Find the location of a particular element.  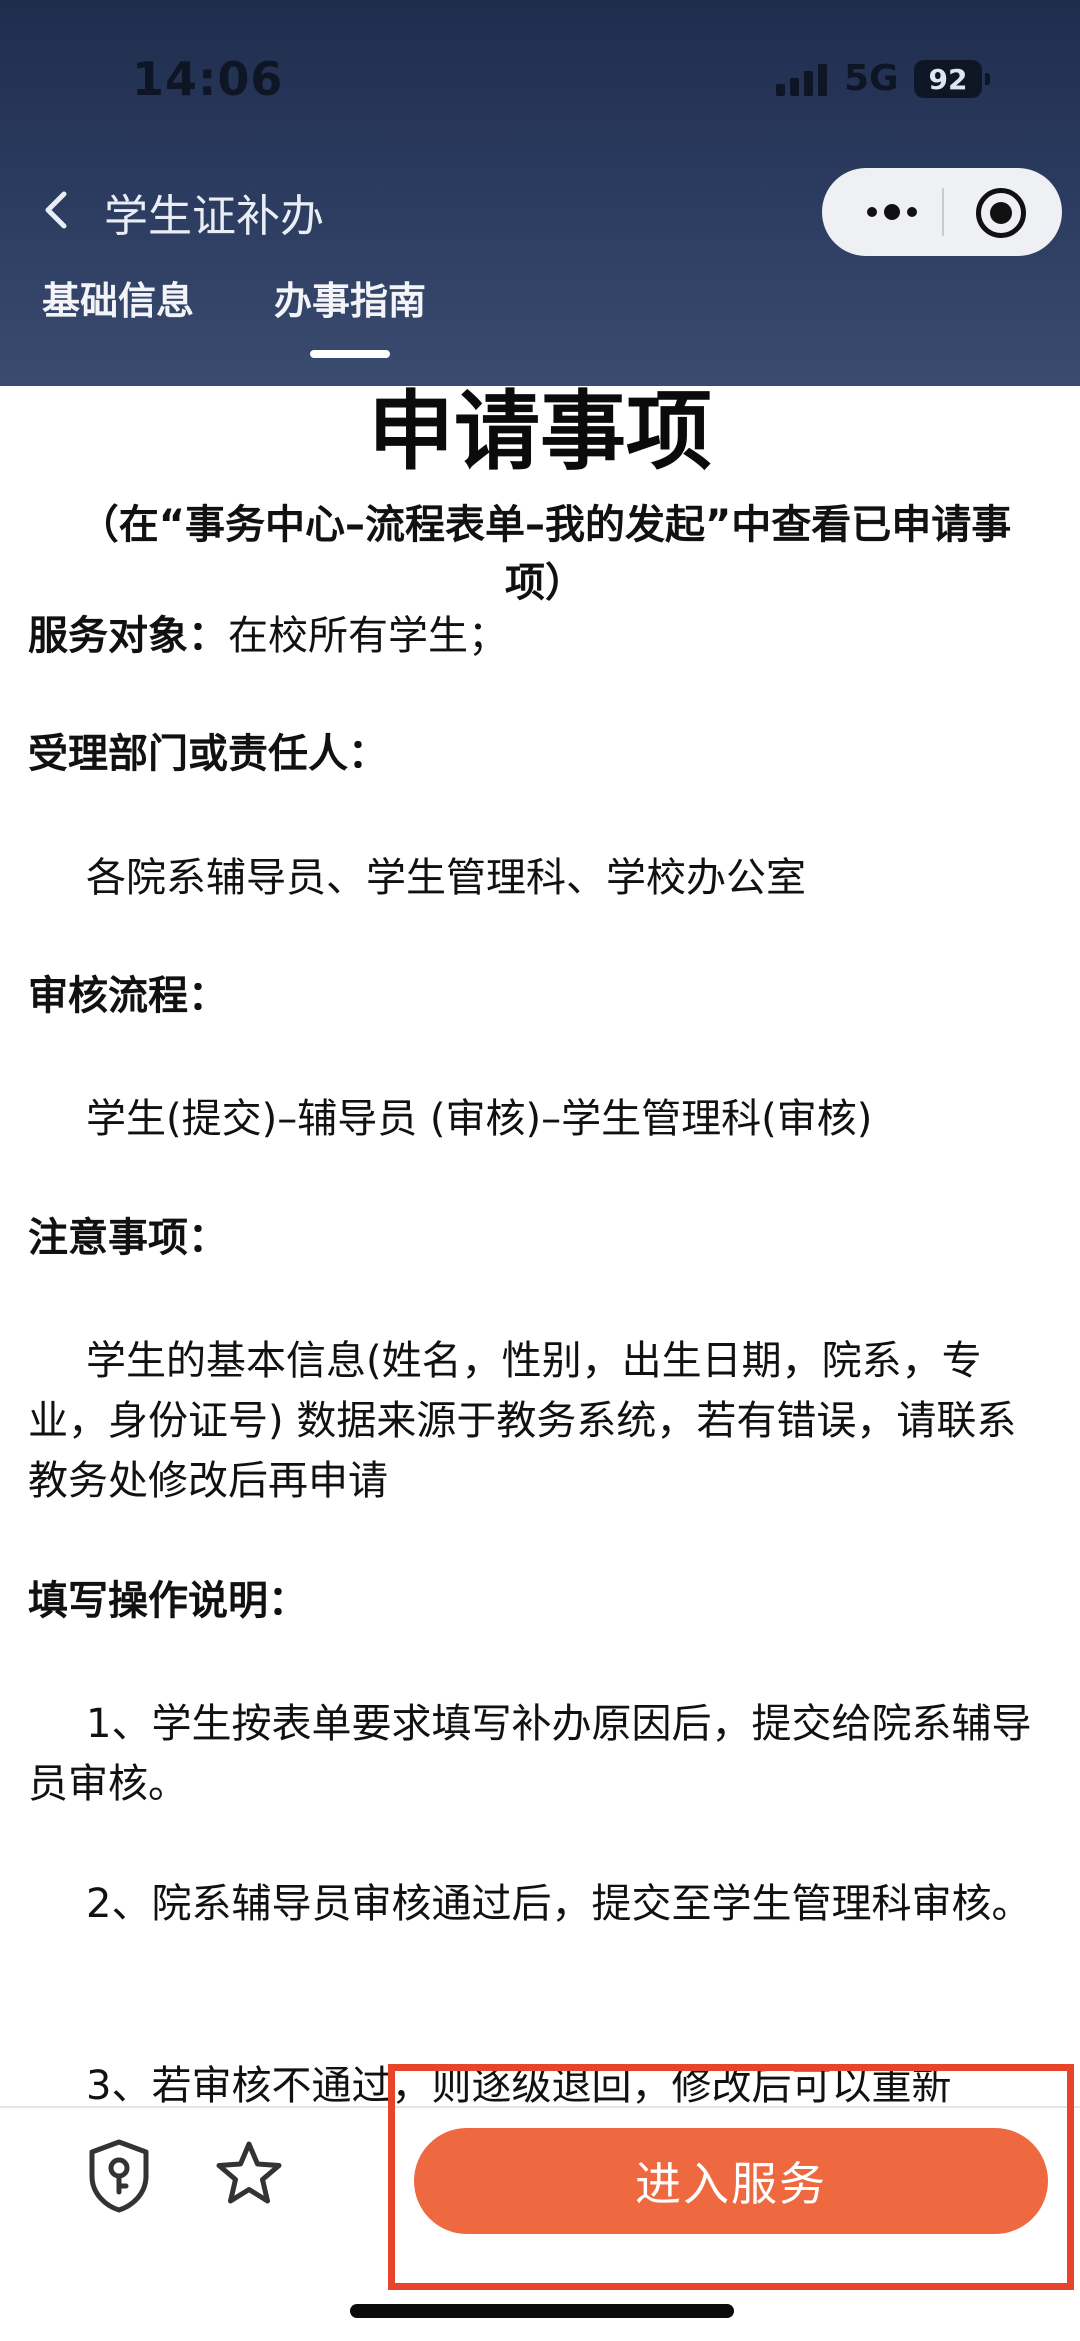

dept-label: 受理部门或责任人： is located at coordinates (208, 754).